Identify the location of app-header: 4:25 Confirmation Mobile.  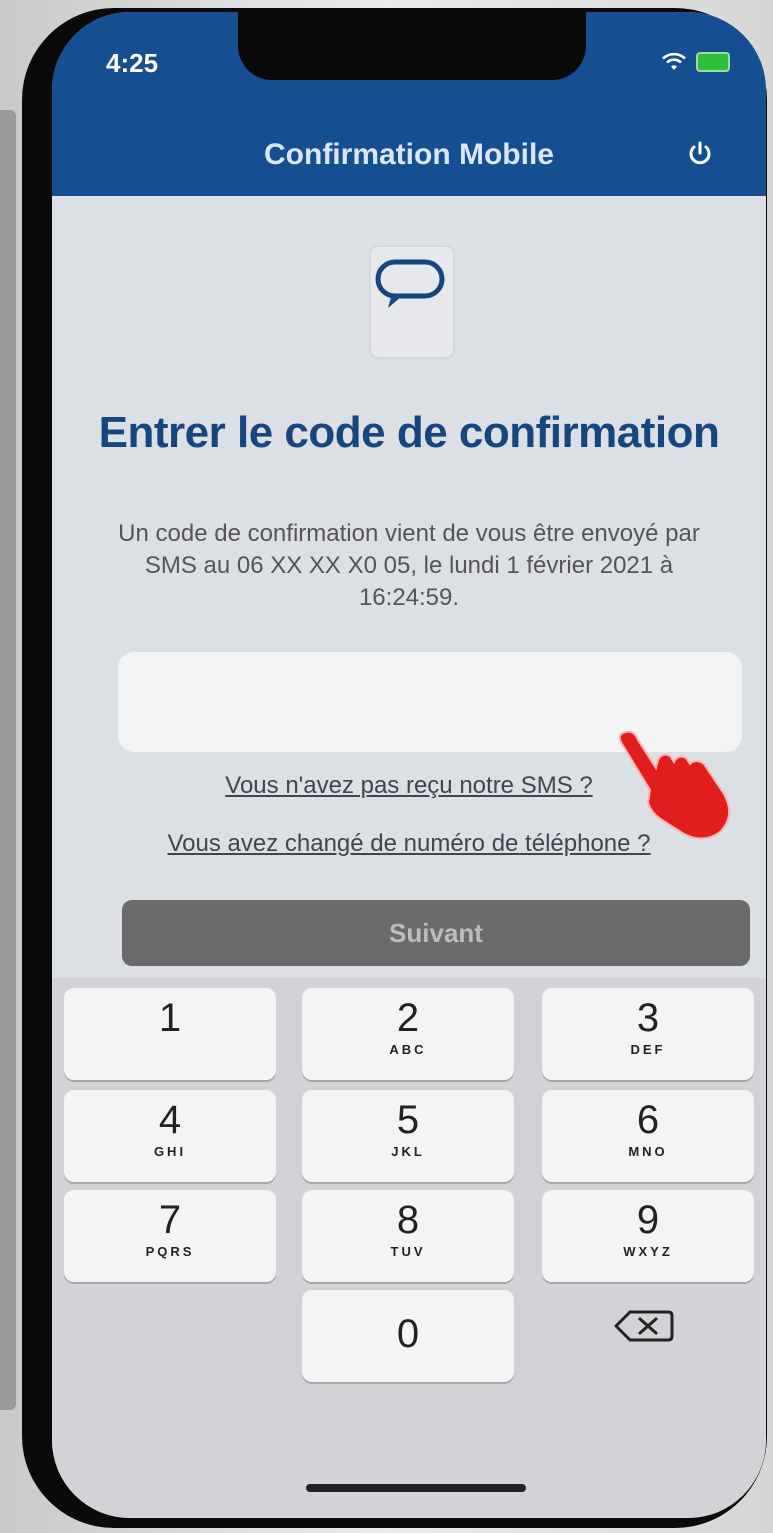
(409, 104).